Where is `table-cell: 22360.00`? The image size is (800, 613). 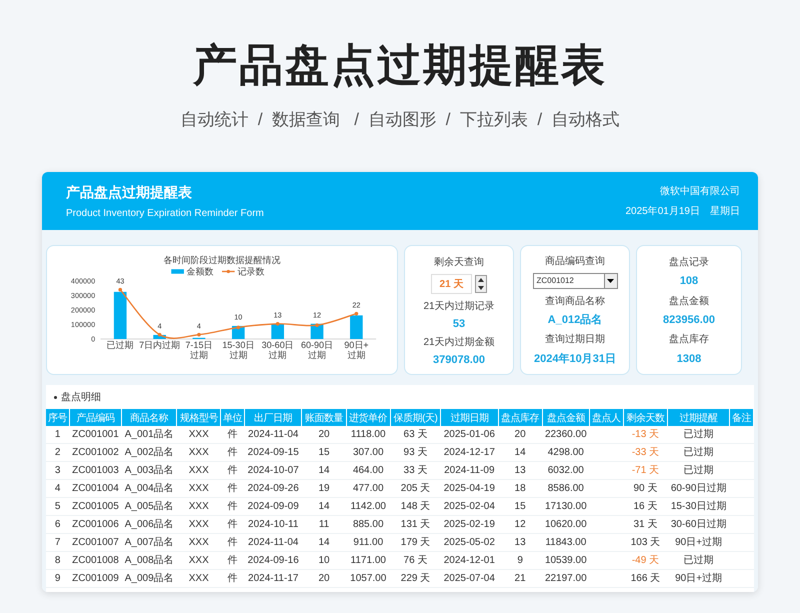
table-cell: 22360.00 is located at coordinates (566, 435).